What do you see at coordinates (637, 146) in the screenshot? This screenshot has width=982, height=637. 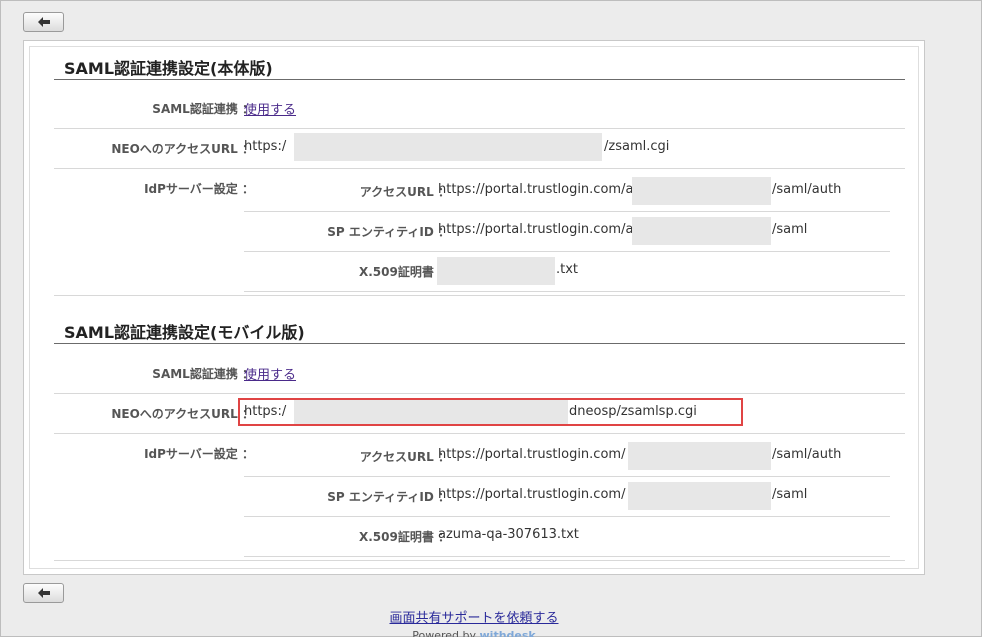 I see `neo-url-suffix: /zsaml.cgi` at bounding box center [637, 146].